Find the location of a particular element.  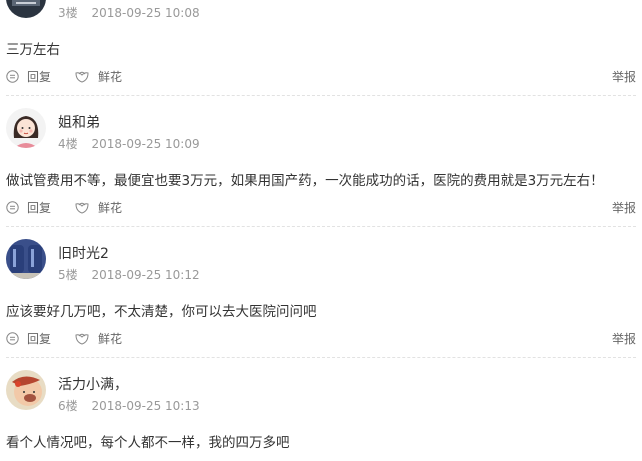

post-actions is located at coordinates (321, 459).